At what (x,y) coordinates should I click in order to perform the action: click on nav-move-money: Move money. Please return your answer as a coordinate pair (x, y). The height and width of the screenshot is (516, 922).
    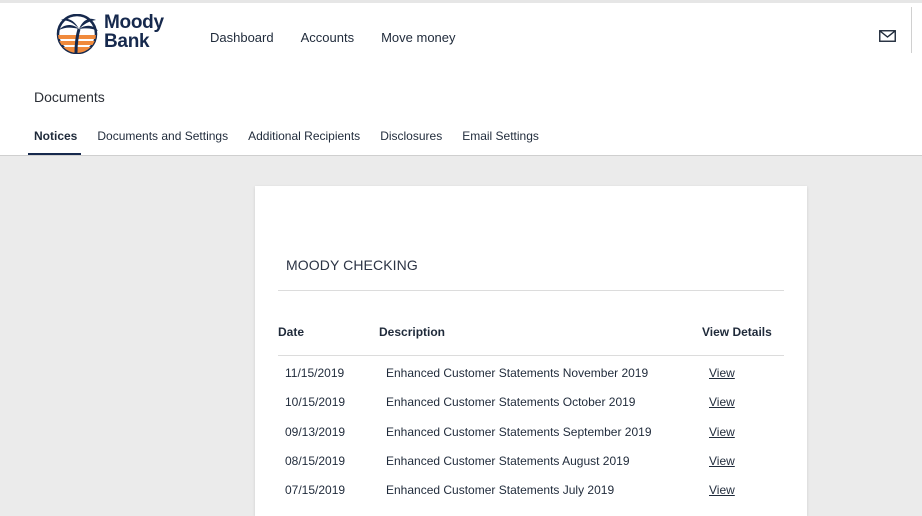
    Looking at the image, I should click on (418, 37).